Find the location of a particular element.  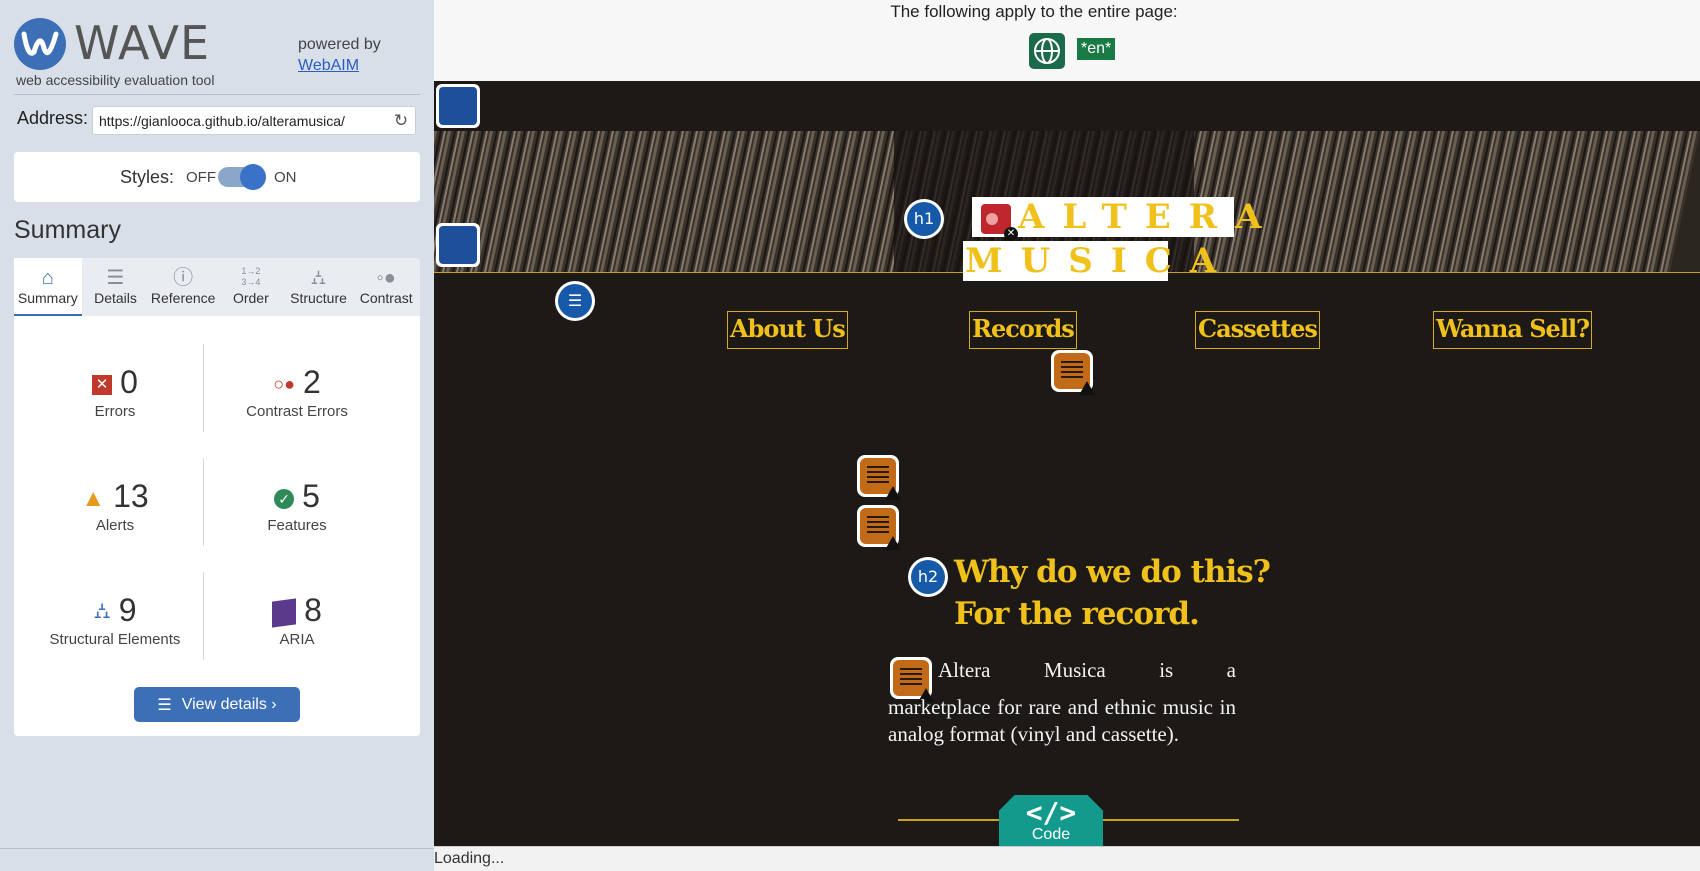

code-icon: </> is located at coordinates (1051, 812).